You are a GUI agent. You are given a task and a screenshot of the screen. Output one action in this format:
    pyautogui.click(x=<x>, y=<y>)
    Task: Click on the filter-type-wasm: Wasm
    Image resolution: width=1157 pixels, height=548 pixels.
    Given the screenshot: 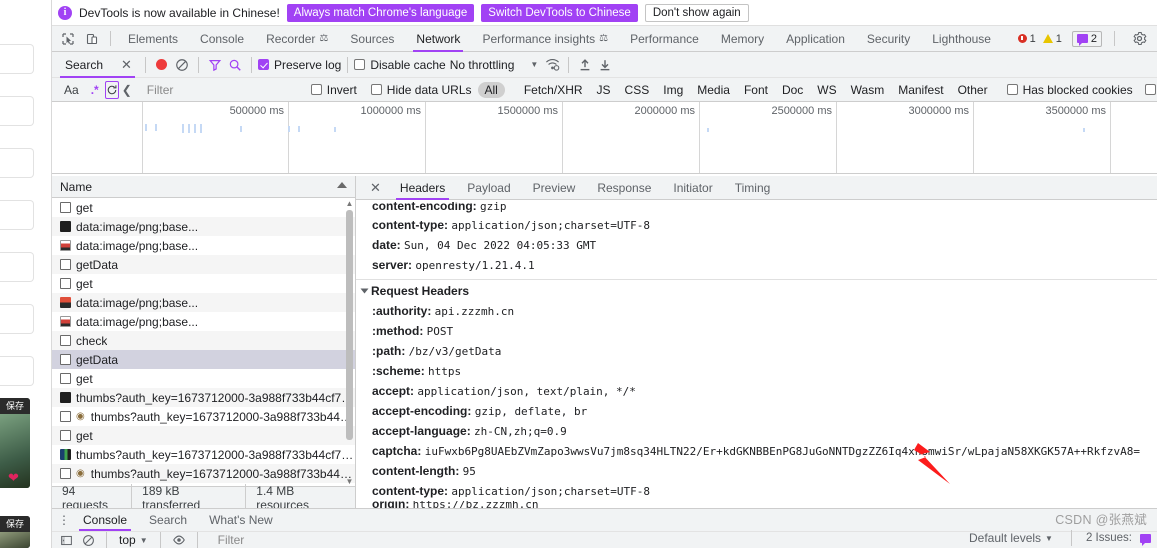 What is the action you would take?
    pyautogui.click(x=868, y=90)
    